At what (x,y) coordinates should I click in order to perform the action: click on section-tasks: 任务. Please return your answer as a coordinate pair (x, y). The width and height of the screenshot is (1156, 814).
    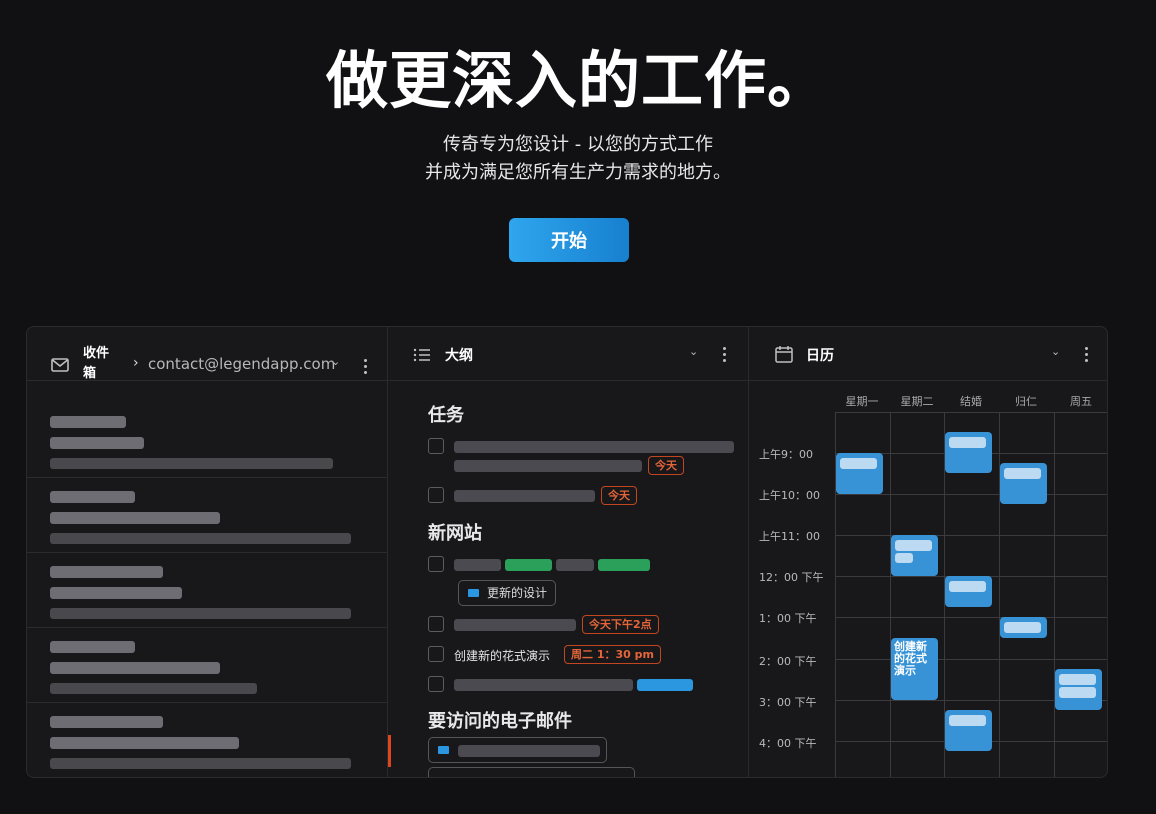
    Looking at the image, I should click on (446, 415).